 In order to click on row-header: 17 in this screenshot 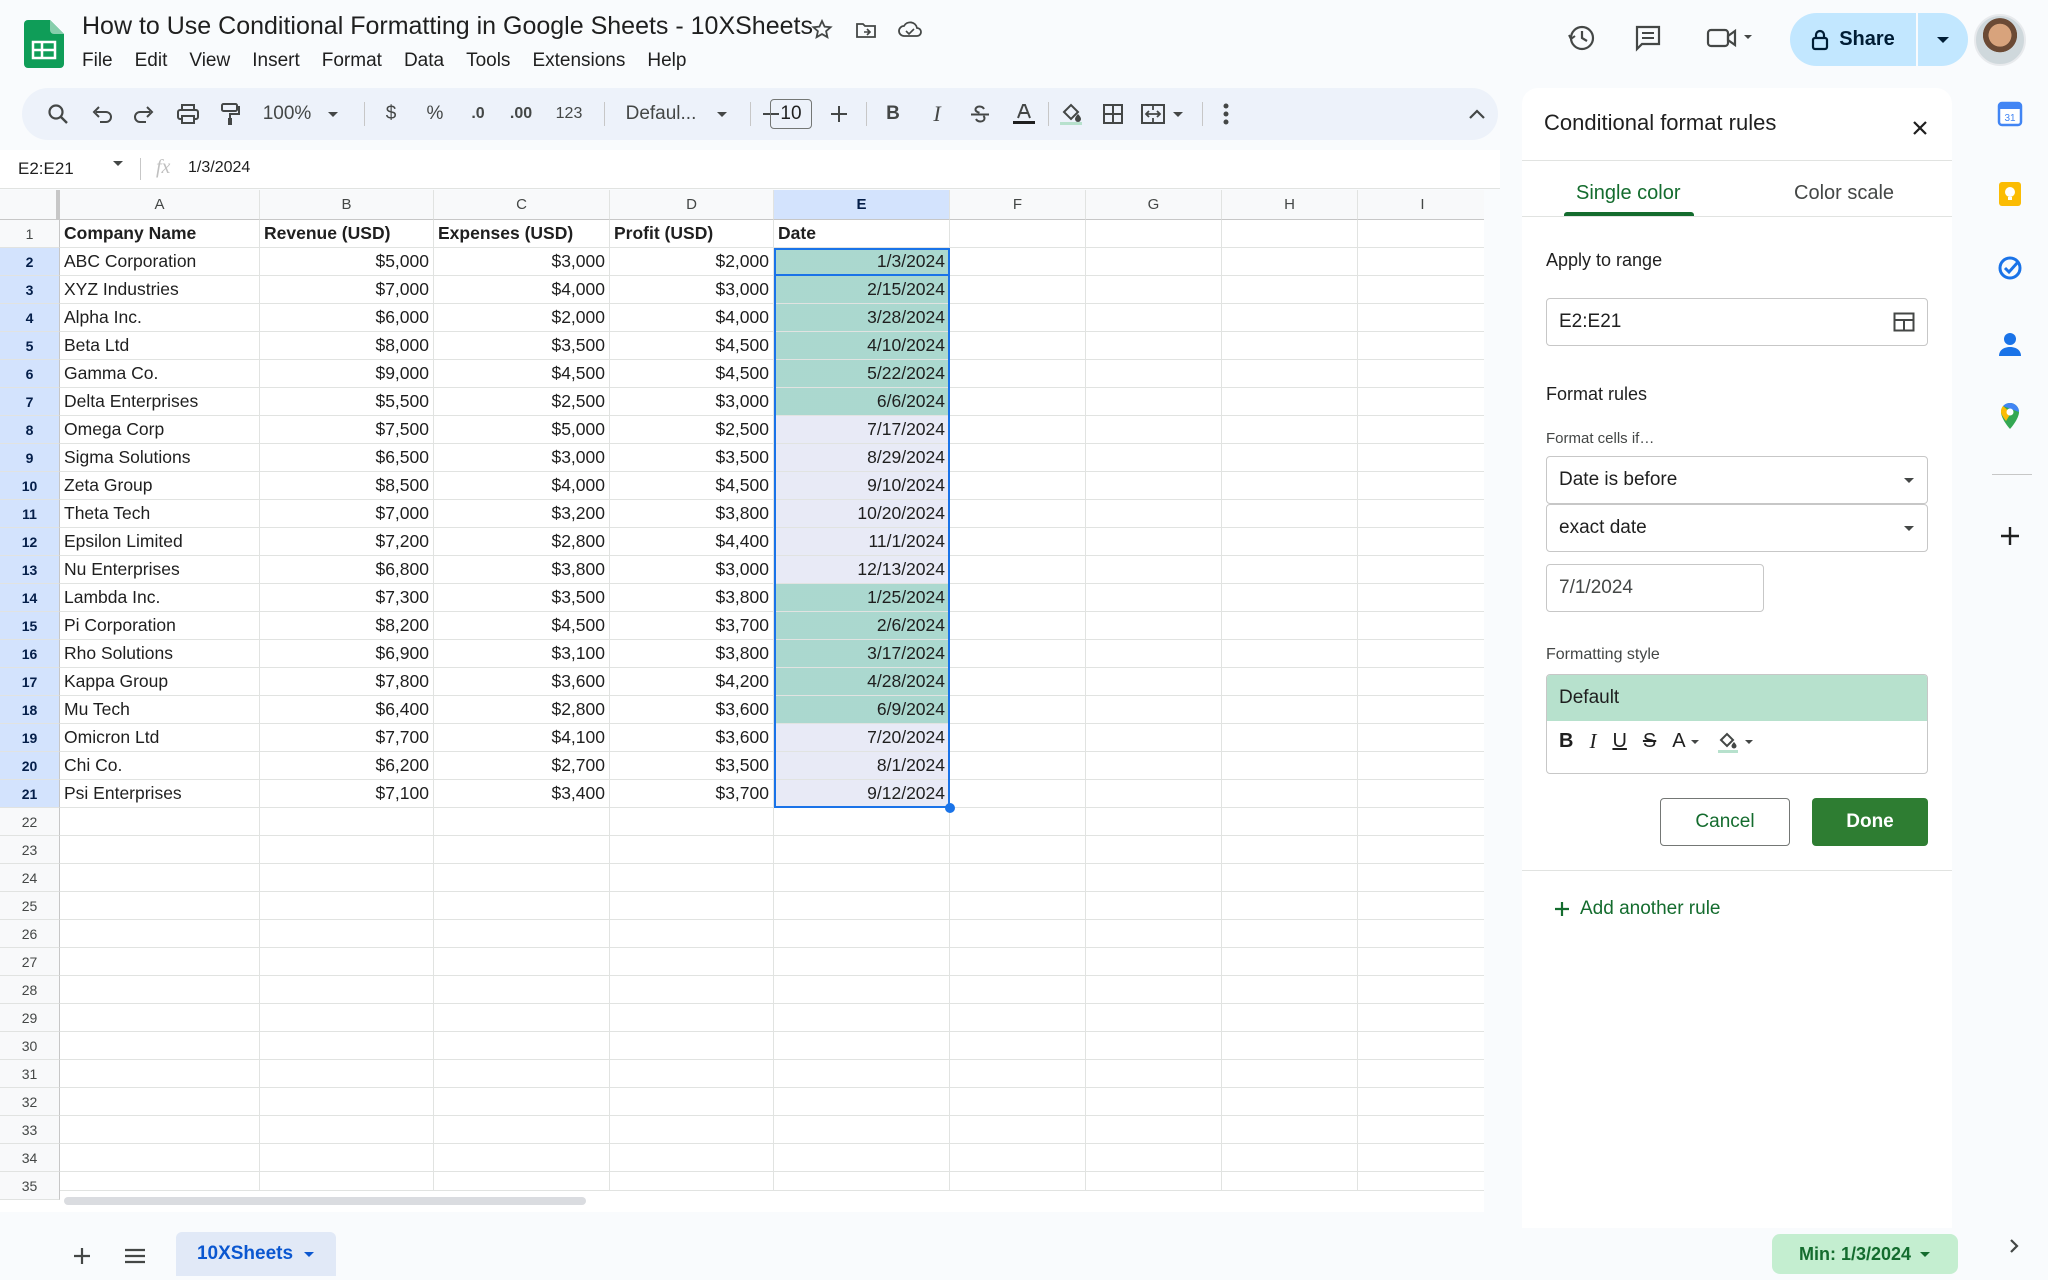, I will do `click(30, 682)`.